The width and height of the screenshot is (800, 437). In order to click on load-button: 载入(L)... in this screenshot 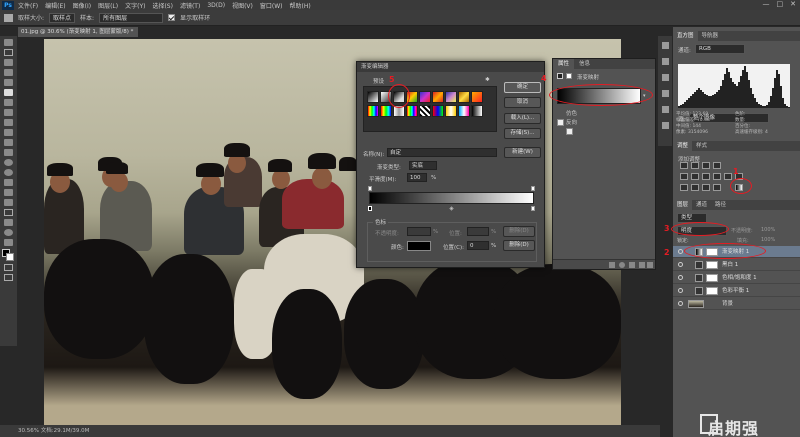, I will do `click(522, 118)`.